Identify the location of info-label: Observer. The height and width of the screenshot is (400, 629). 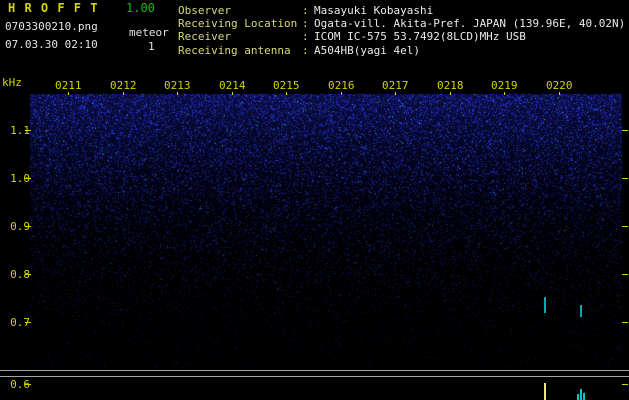
(204, 10).